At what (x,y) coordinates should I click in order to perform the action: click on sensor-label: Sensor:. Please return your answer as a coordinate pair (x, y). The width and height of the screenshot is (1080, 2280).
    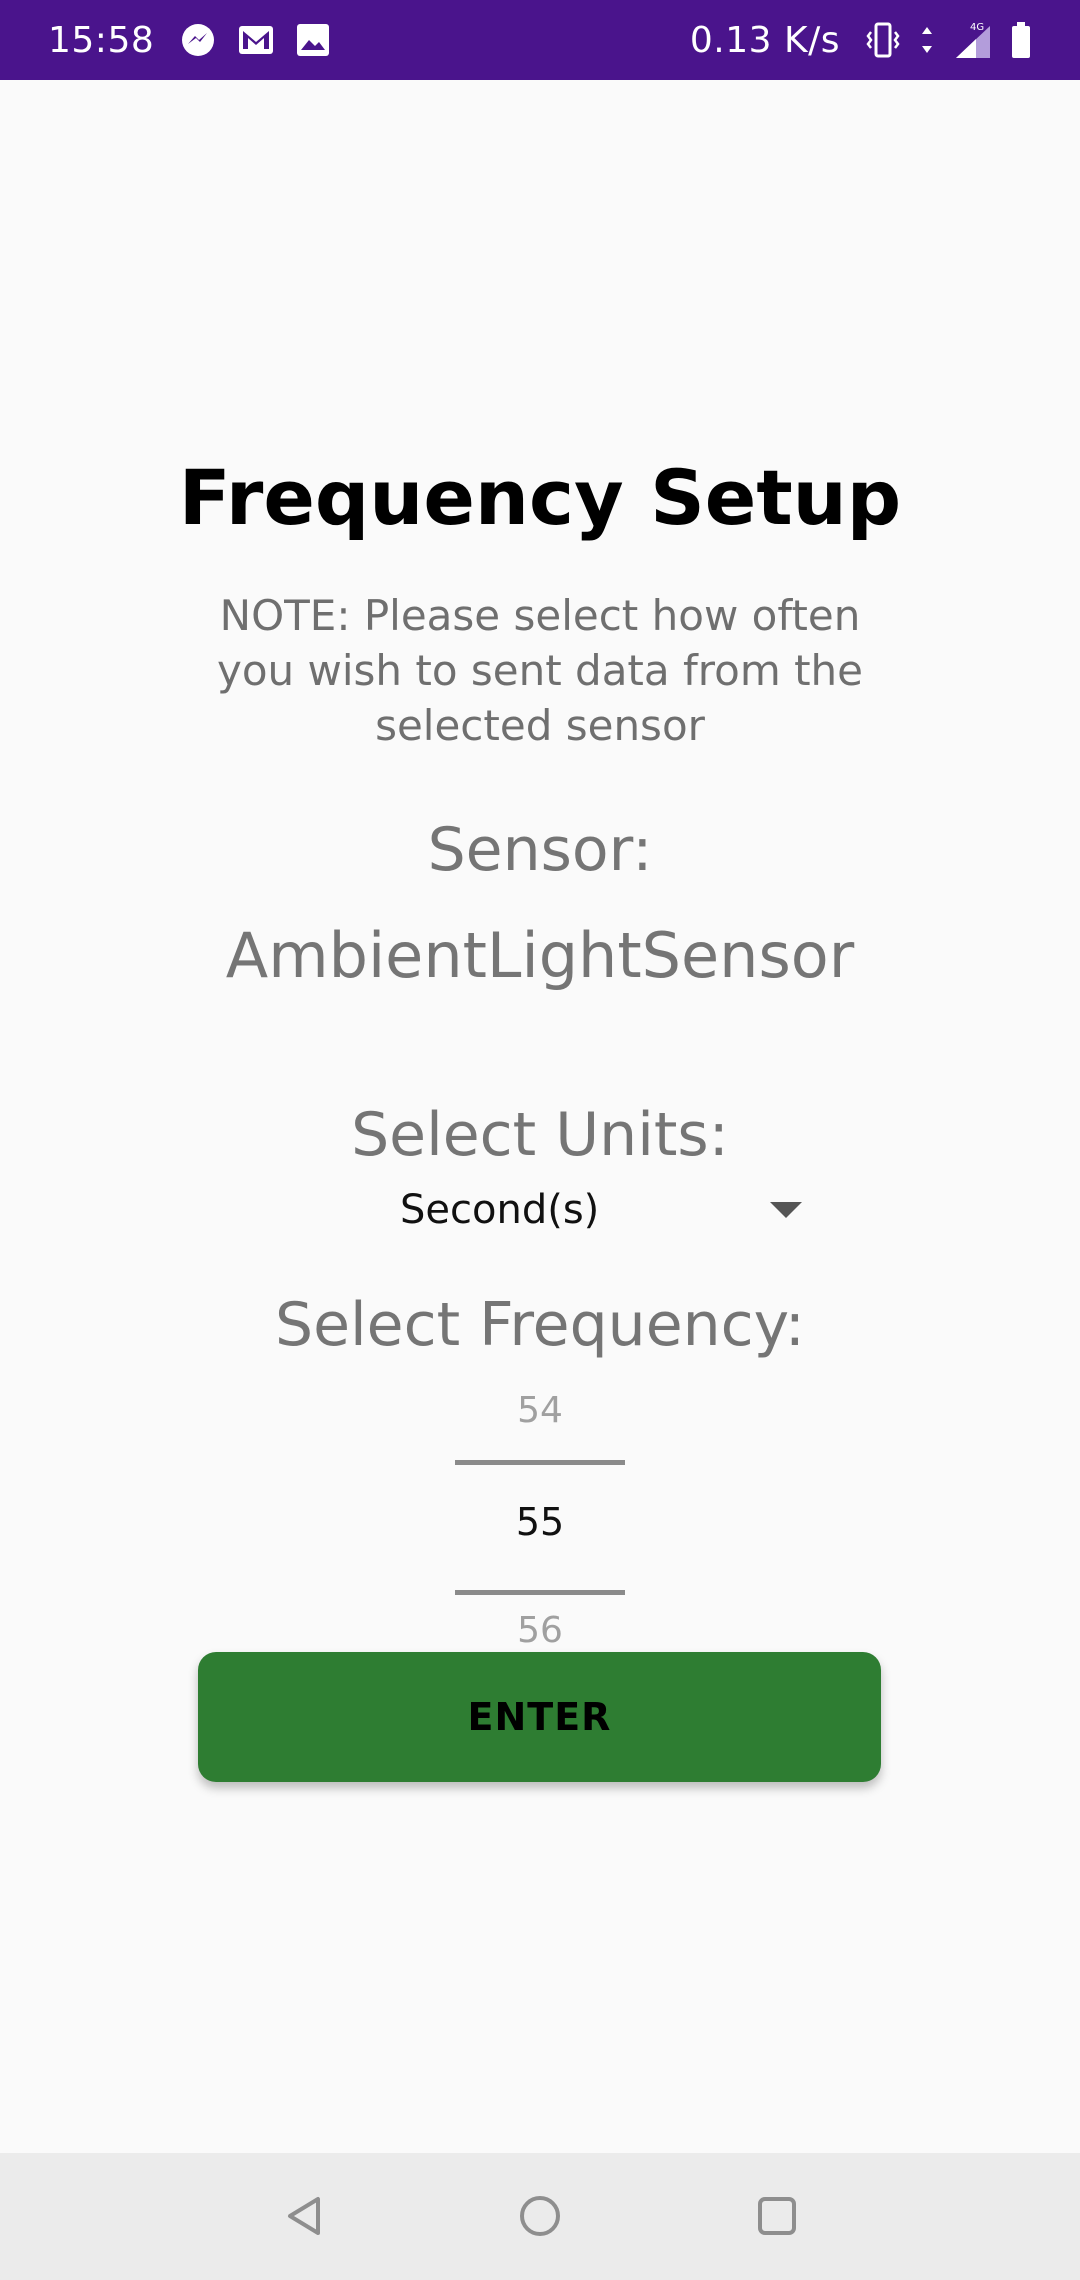
    Looking at the image, I should click on (540, 850).